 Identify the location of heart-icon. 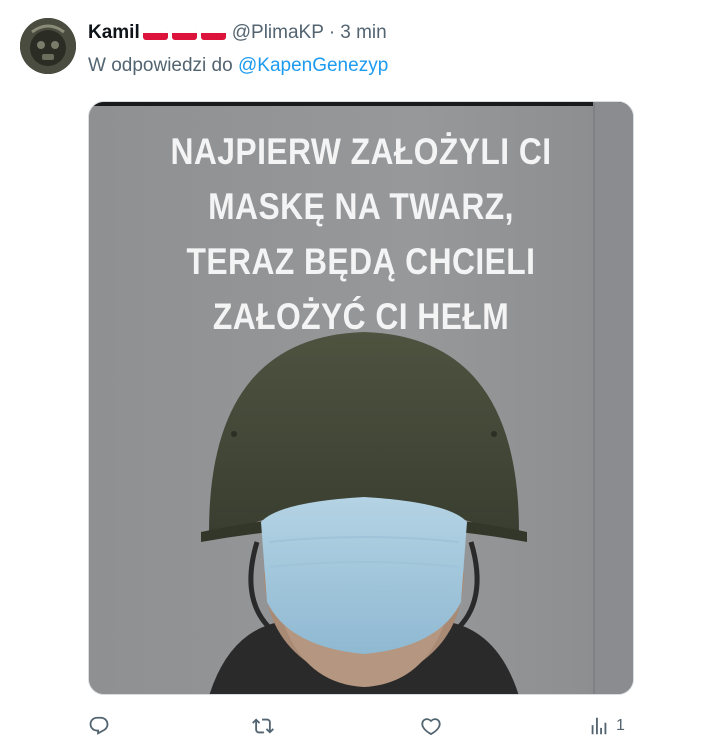
(431, 727).